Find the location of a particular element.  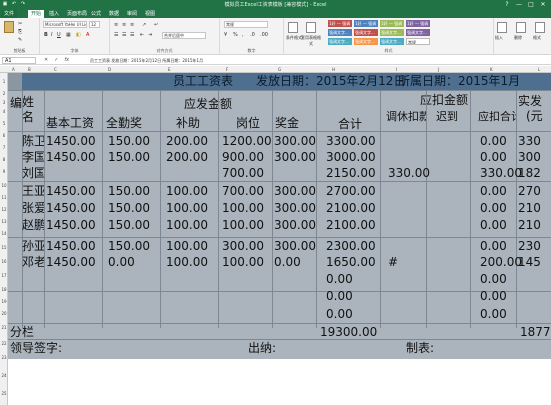

row-header-19: 19 is located at coordinates (4, 301).